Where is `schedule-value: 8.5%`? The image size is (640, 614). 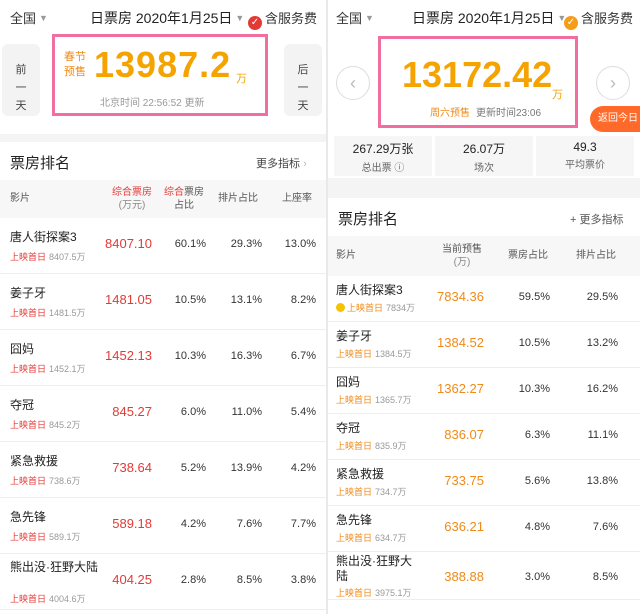
schedule-value: 8.5% is located at coordinates (249, 580).